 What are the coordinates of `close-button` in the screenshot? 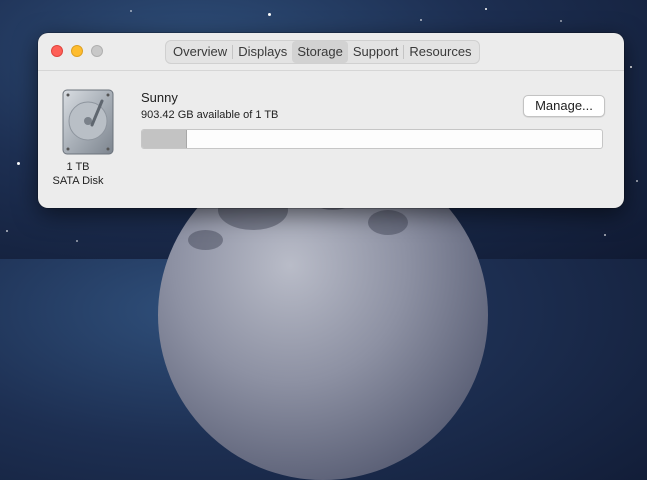 It's located at (57, 51).